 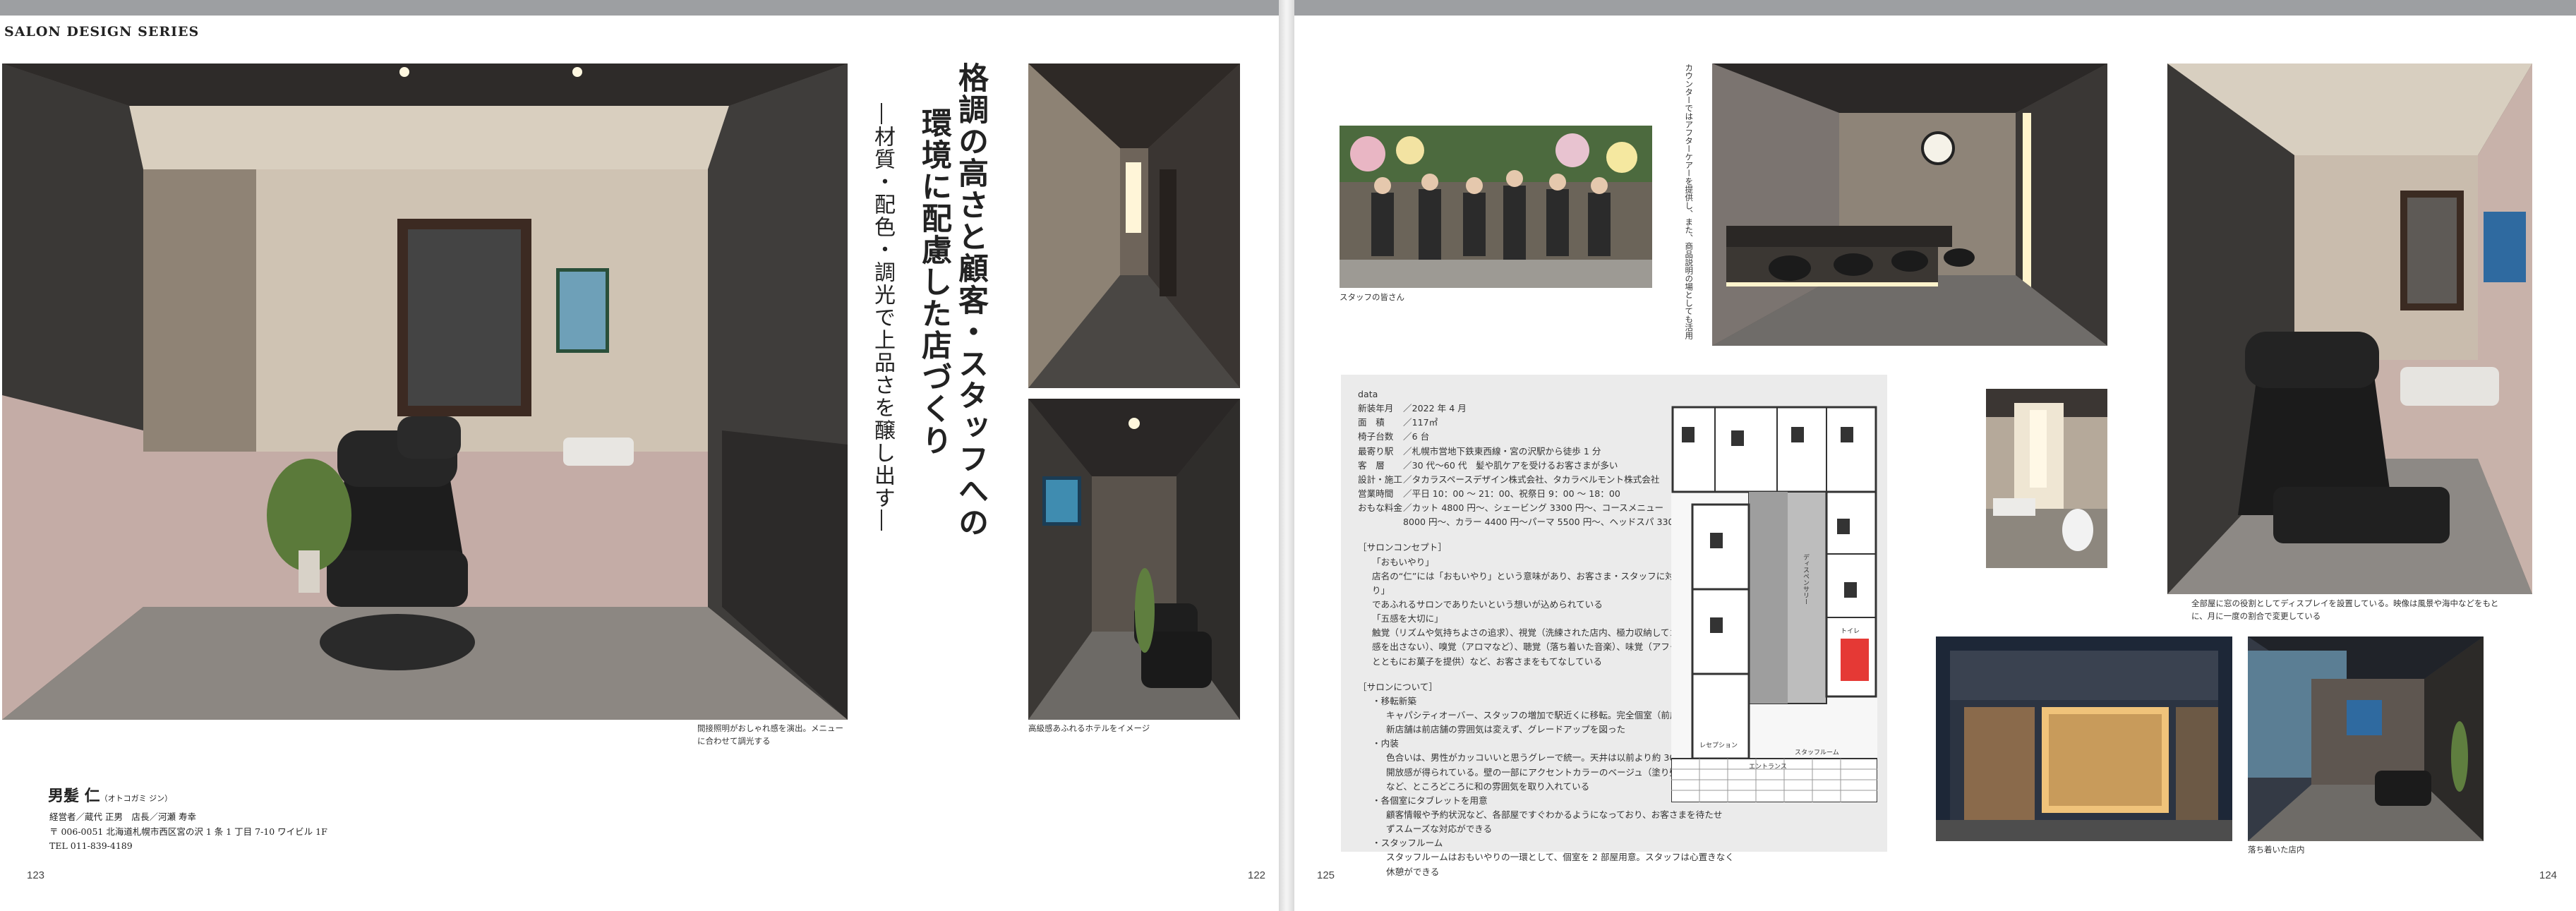 What do you see at coordinates (1420, 422) in the screenshot?
I see `data-row-value: ／117㎡` at bounding box center [1420, 422].